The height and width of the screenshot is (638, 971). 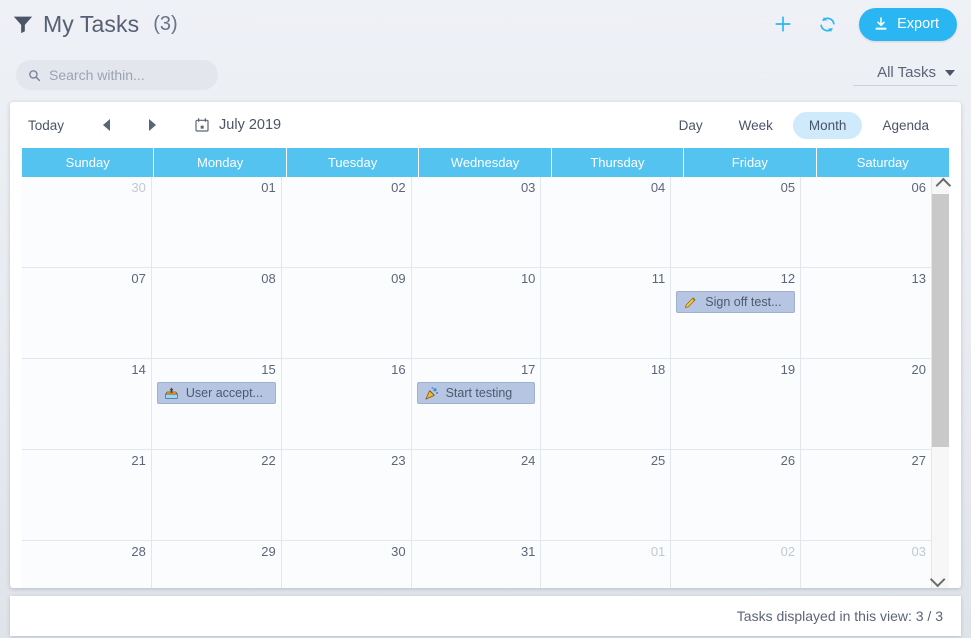 What do you see at coordinates (353, 162) in the screenshot?
I see `weekday-tuesday: Tuesday` at bounding box center [353, 162].